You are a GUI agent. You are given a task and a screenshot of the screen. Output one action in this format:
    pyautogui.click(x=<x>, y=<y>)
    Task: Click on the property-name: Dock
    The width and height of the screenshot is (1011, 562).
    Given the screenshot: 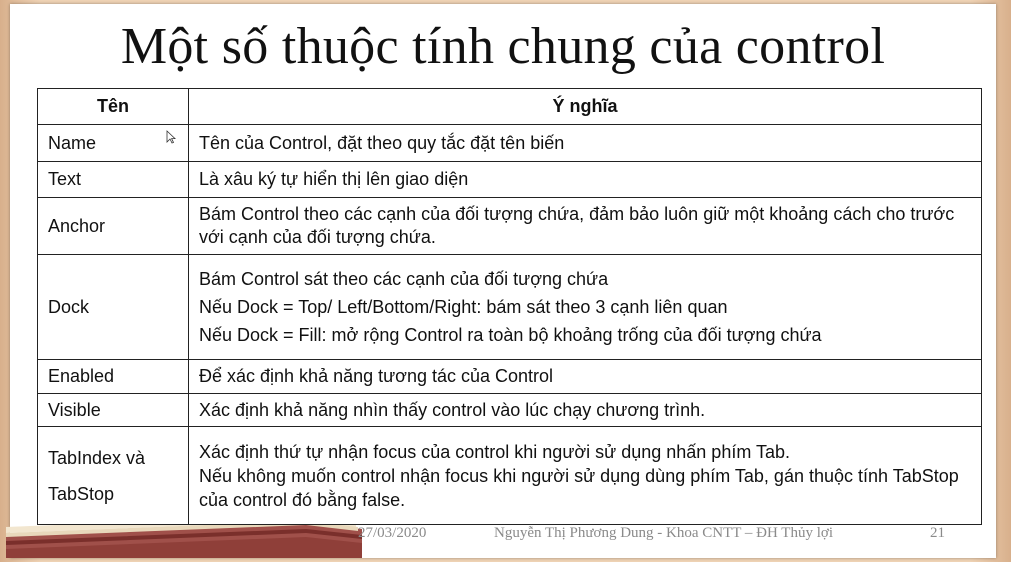 What is the action you would take?
    pyautogui.click(x=113, y=307)
    